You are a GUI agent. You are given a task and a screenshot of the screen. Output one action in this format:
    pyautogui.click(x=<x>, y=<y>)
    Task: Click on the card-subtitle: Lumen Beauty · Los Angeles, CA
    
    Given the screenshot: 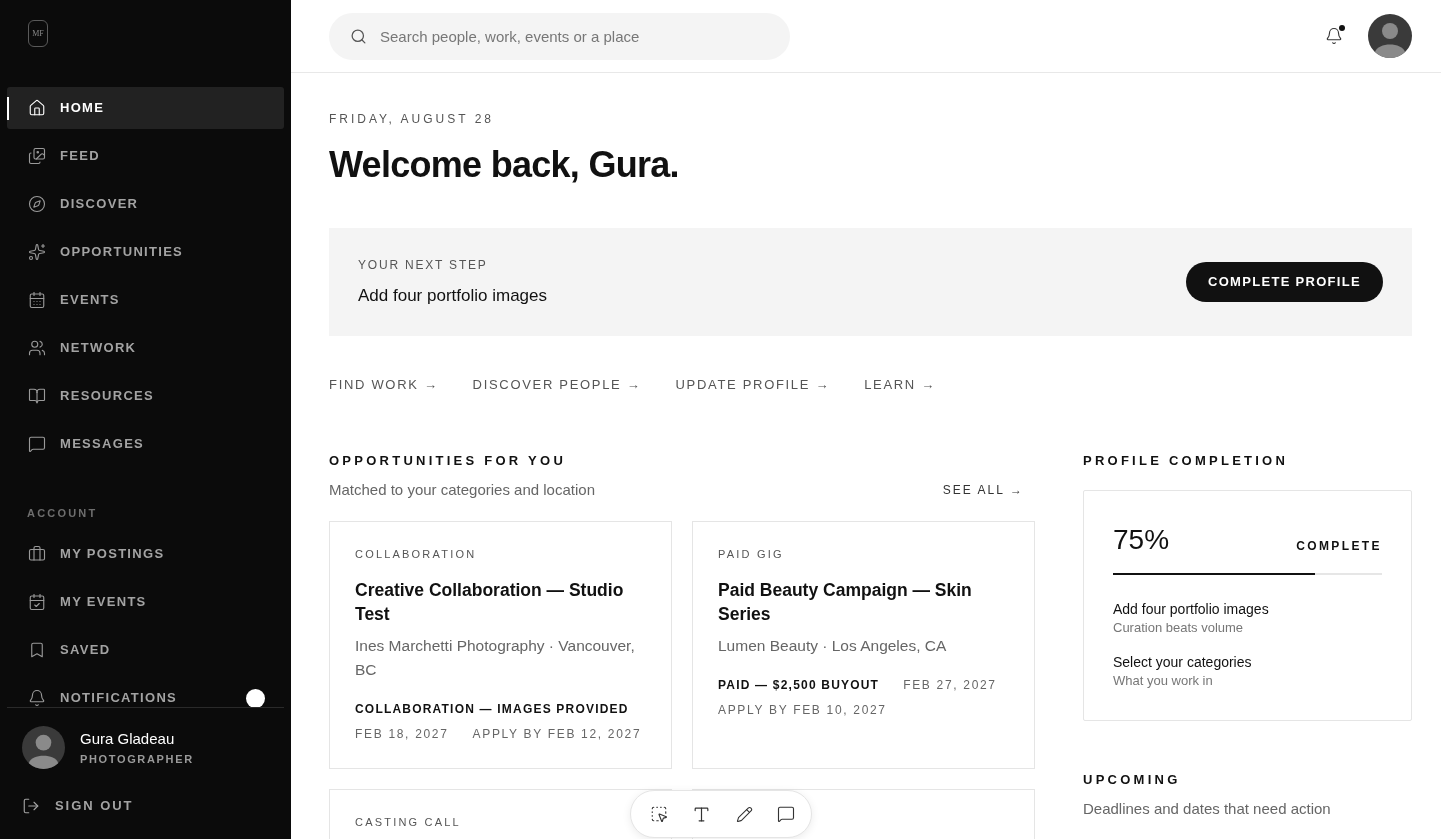 What is the action you would take?
    pyautogui.click(x=833, y=646)
    